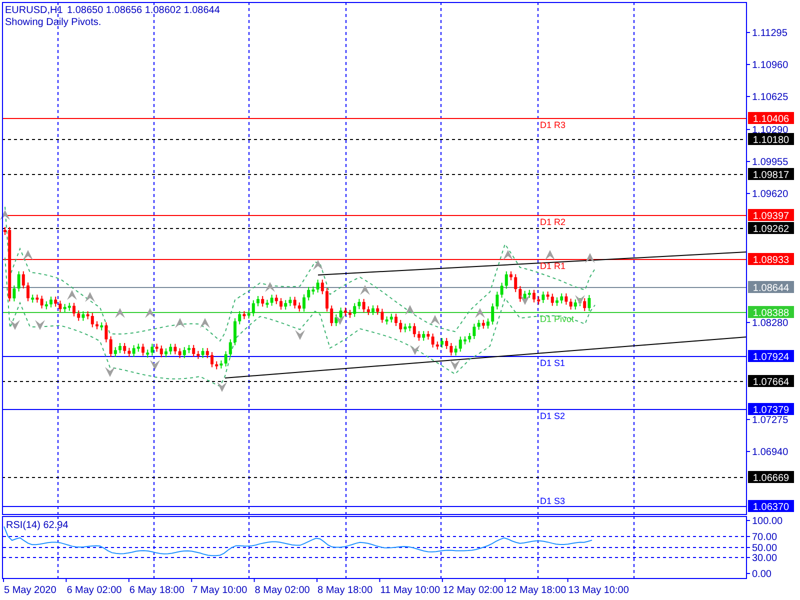 Image resolution: width=800 pixels, height=600 pixels. I want to click on pivot-level-label: D1 S1, so click(553, 363).